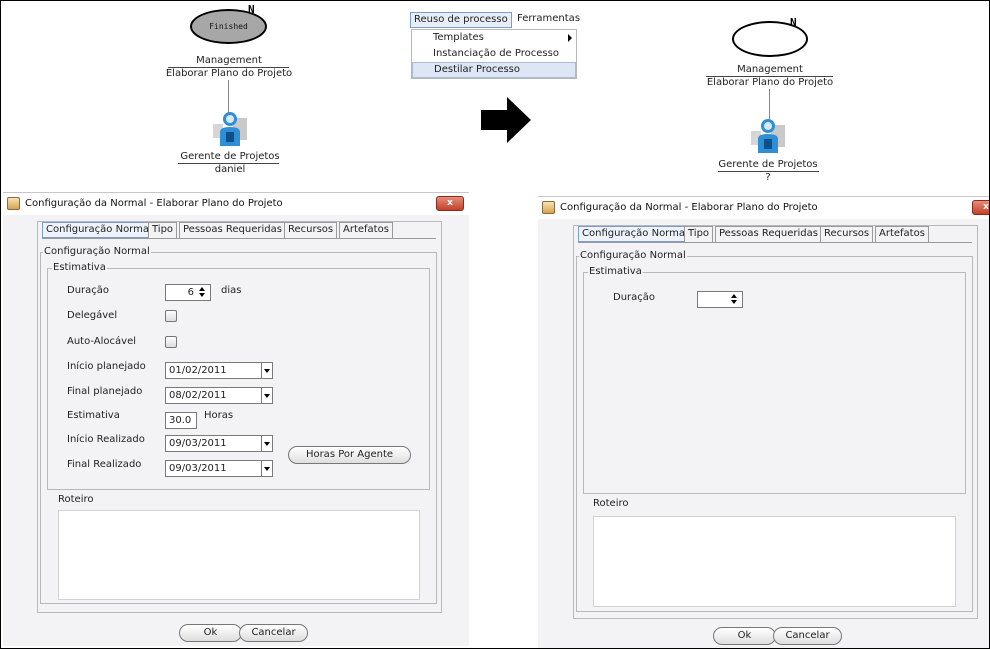 The height and width of the screenshot is (649, 990). Describe the element at coordinates (171, 342) in the screenshot. I see `autoalocavel-checkbox` at that location.